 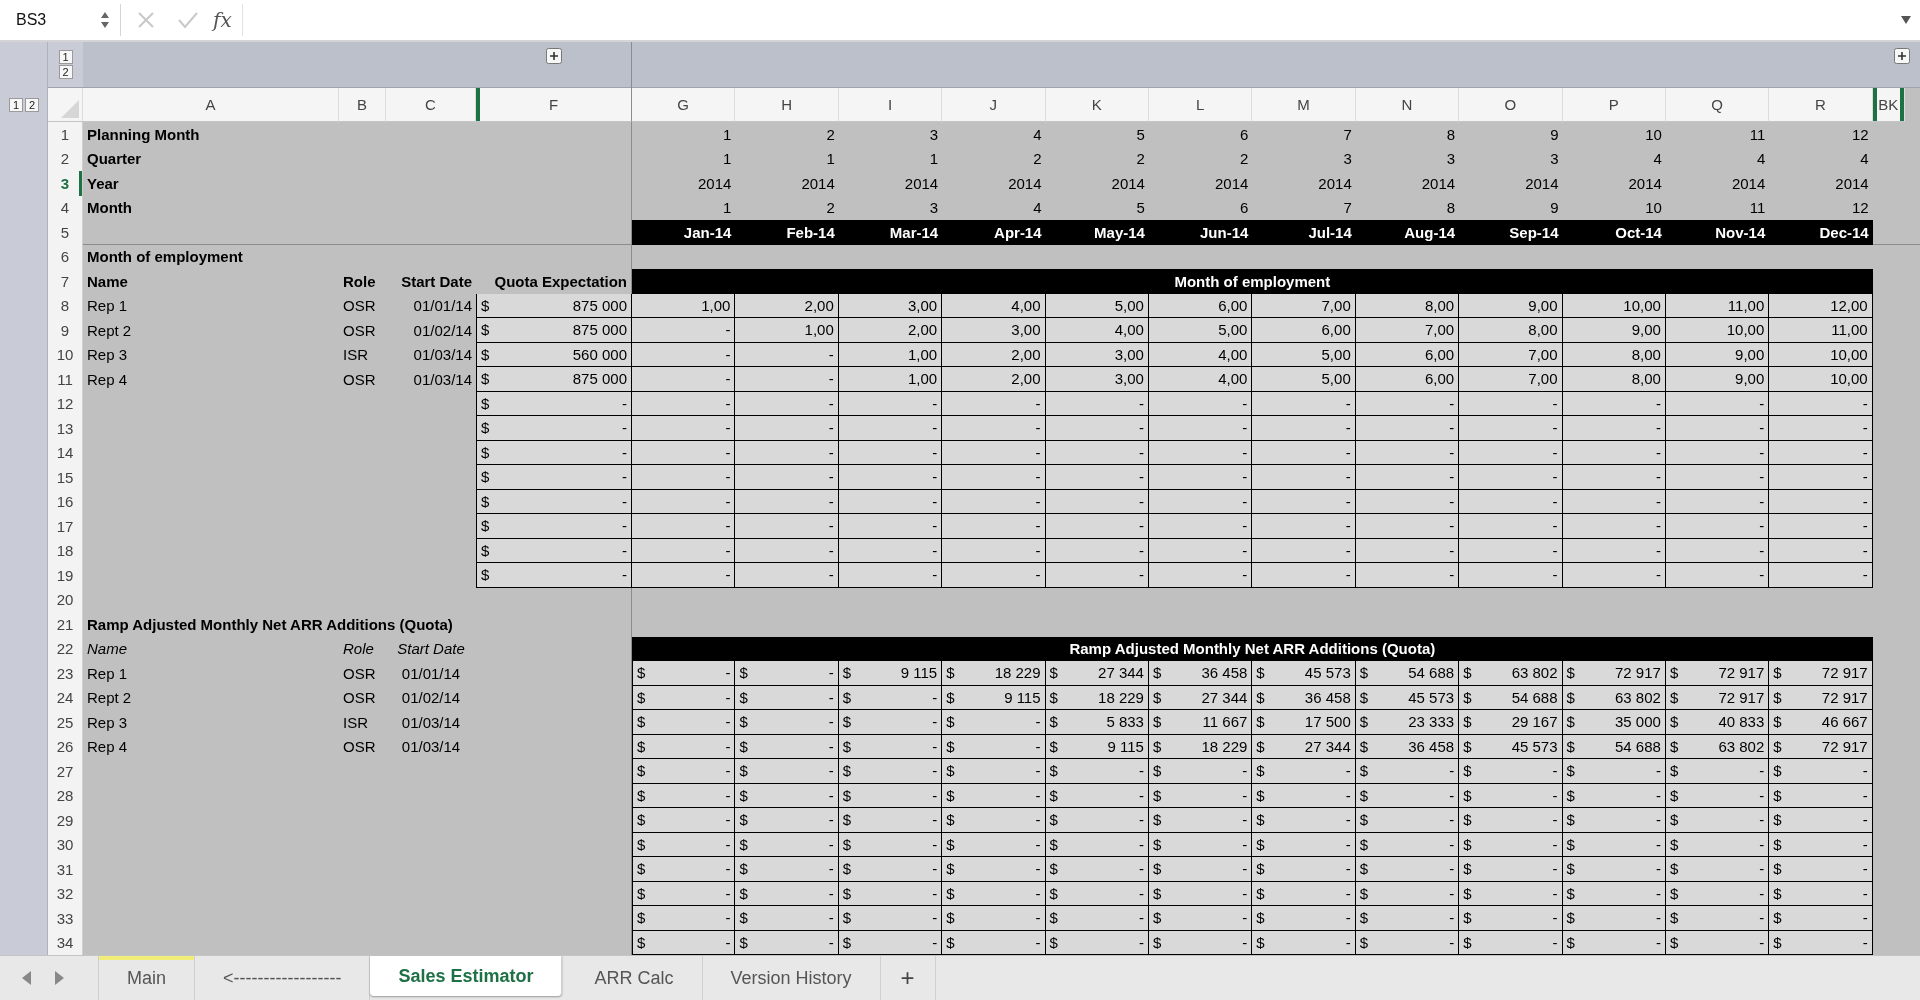 I want to click on table-cell: $ 36 458, so click(x=1407, y=746).